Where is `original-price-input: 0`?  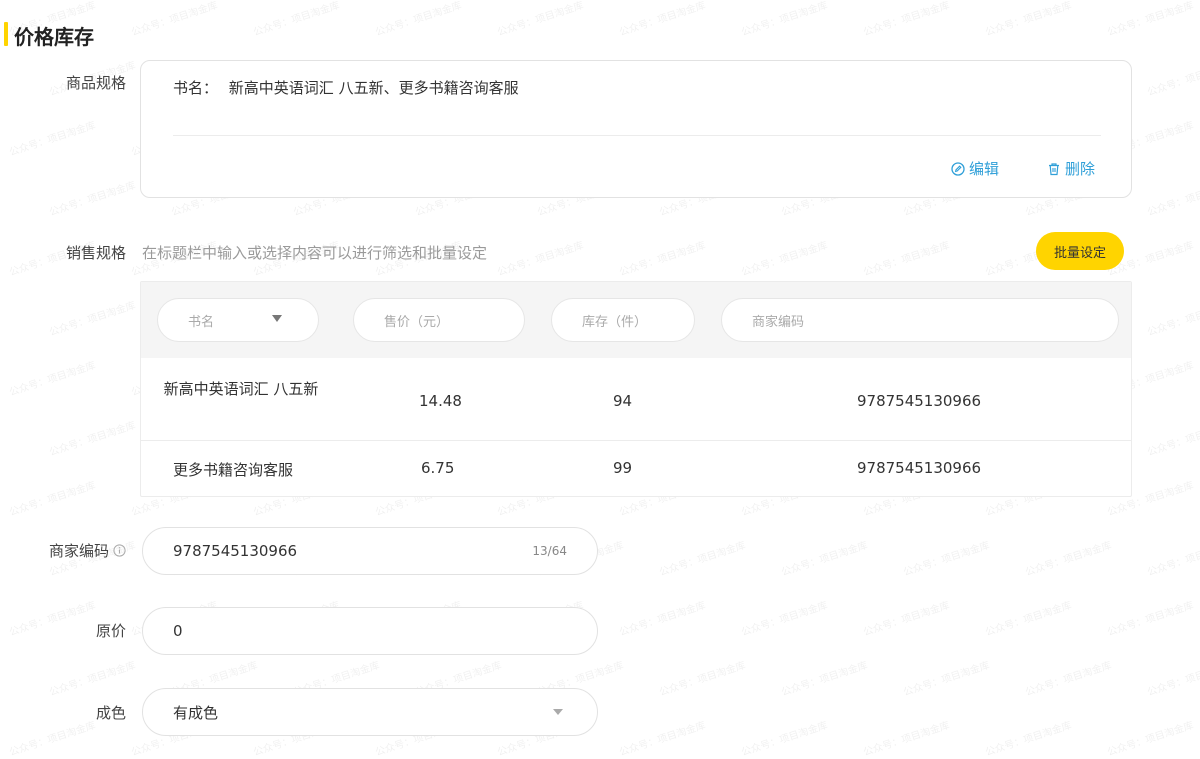
original-price-input: 0 is located at coordinates (370, 631).